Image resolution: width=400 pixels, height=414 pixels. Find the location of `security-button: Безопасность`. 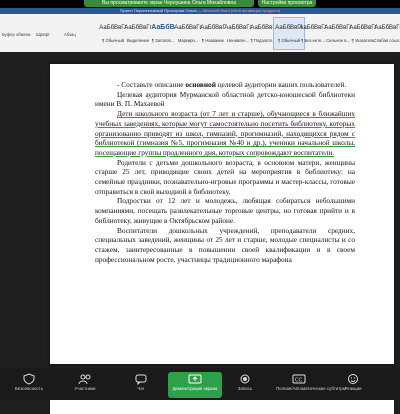

security-button: Безопасность is located at coordinates (29, 385).